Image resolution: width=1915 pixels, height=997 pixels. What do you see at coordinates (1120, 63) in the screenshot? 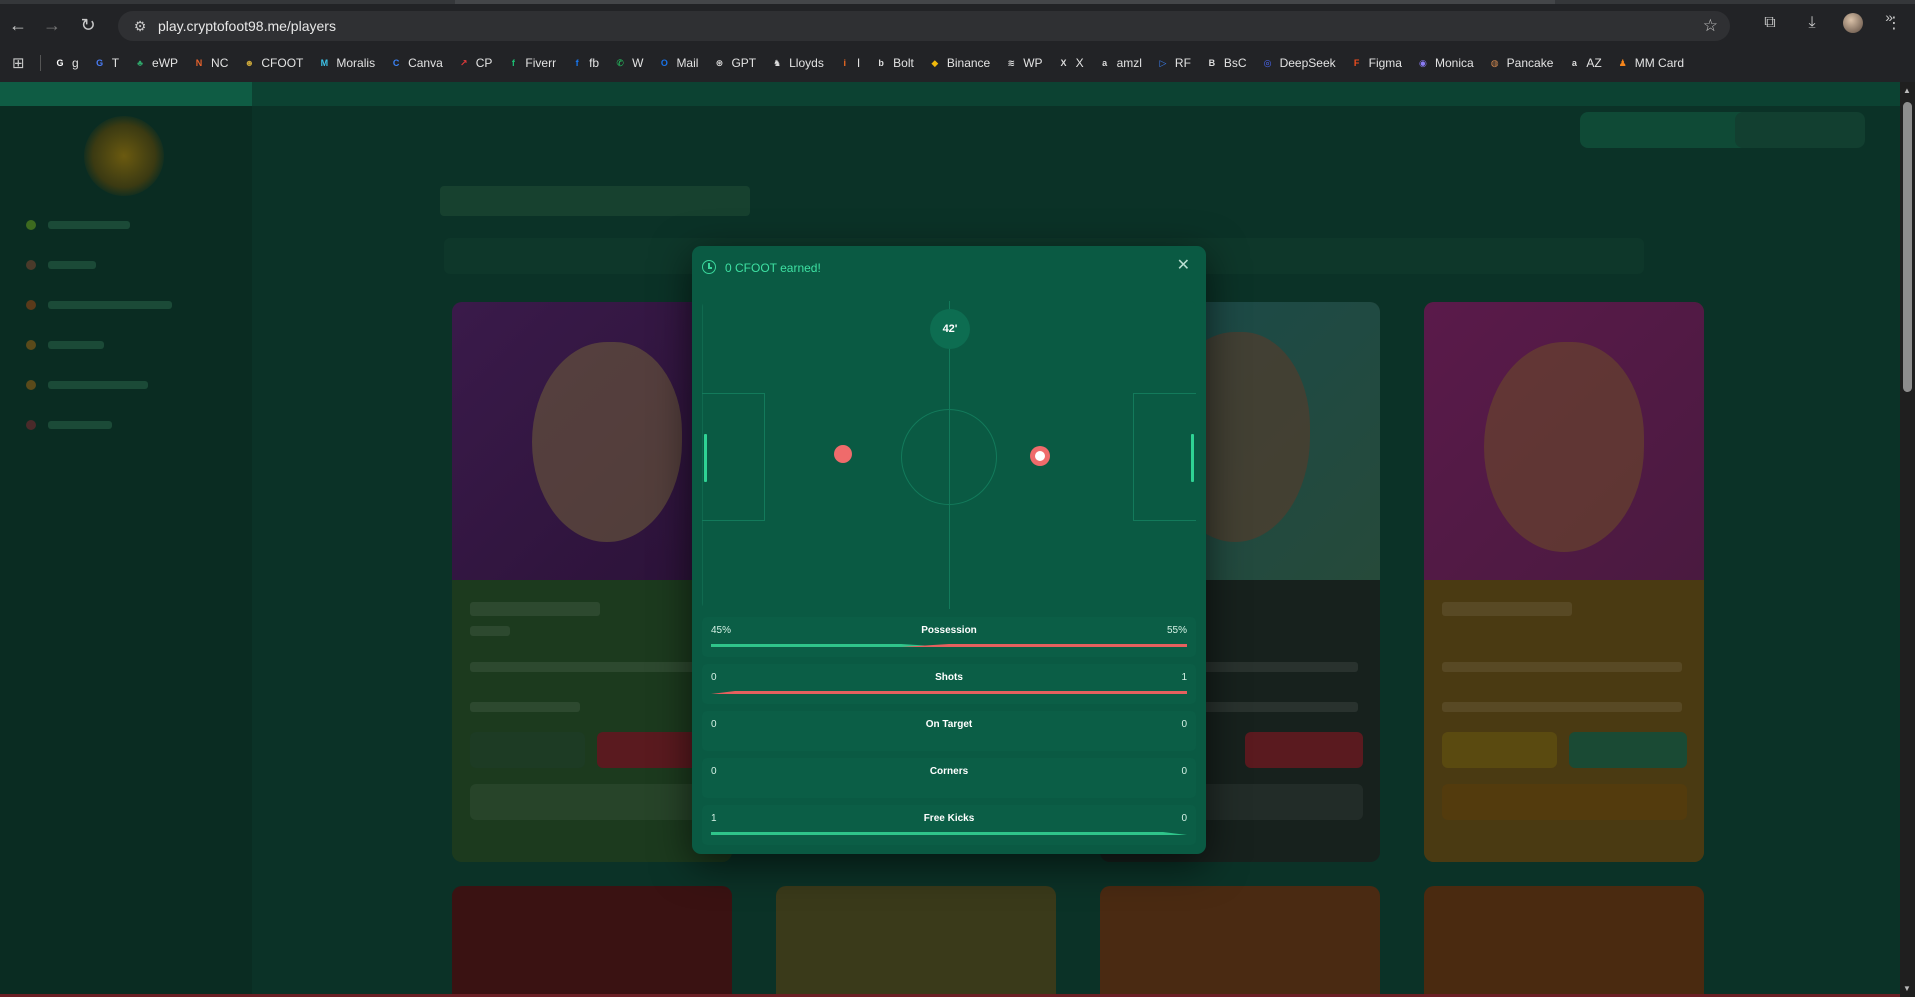
I see `bookmark-amzl: a amzl` at bounding box center [1120, 63].